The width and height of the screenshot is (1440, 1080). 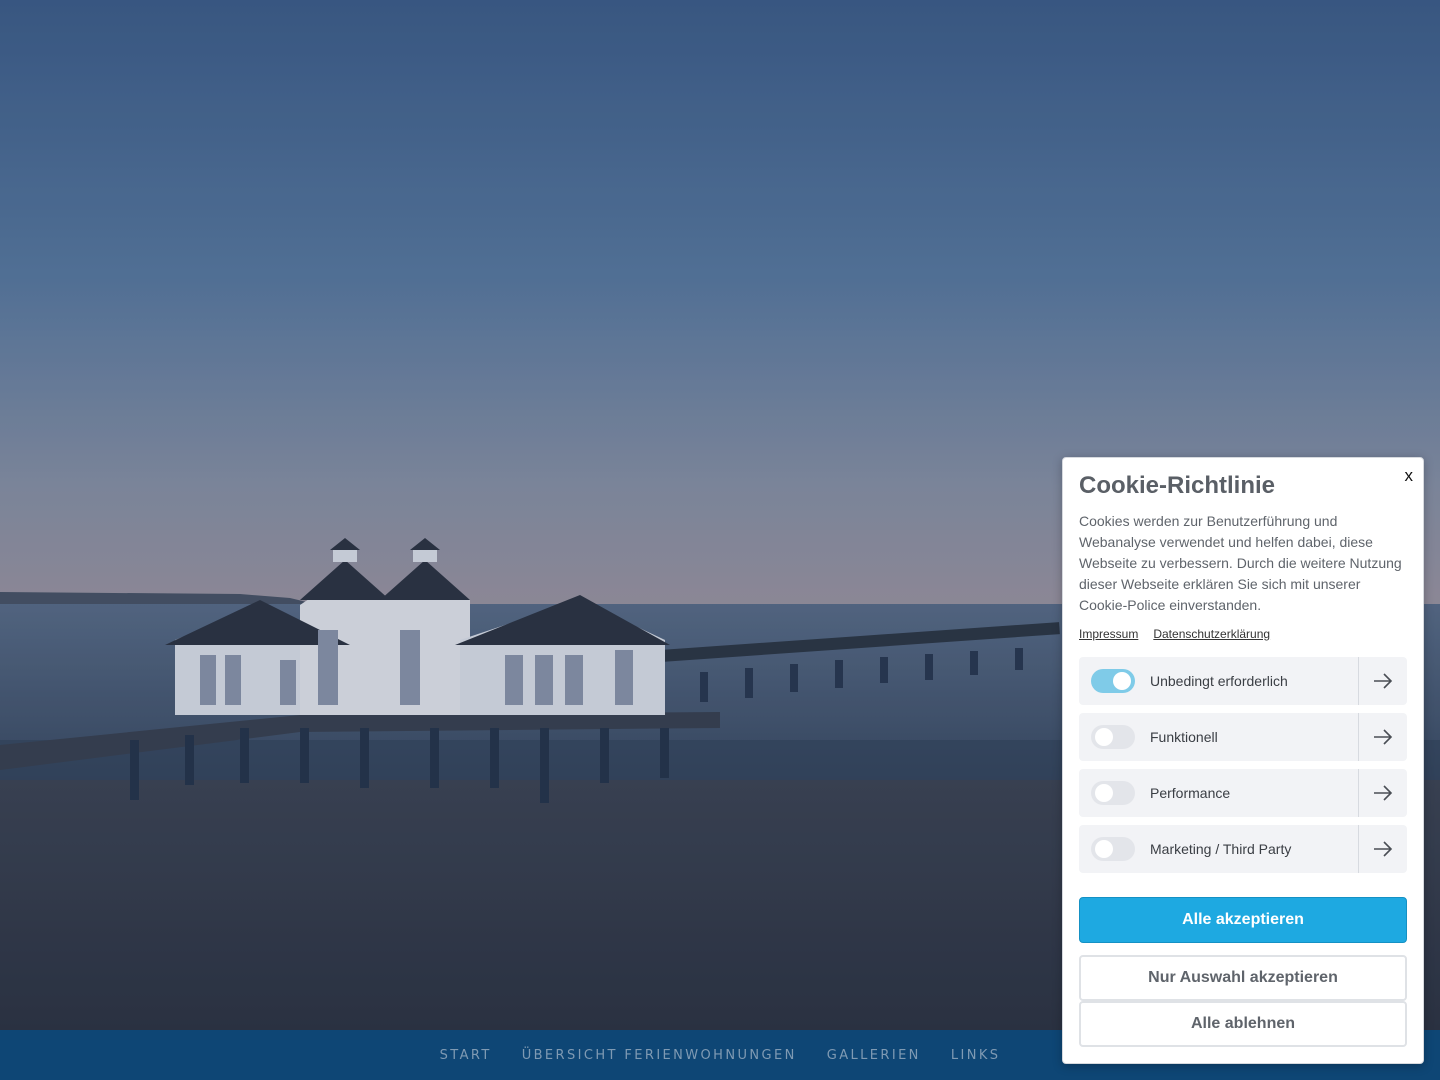 I want to click on category-label: Unbedingt erforderlich, so click(x=1219, y=681).